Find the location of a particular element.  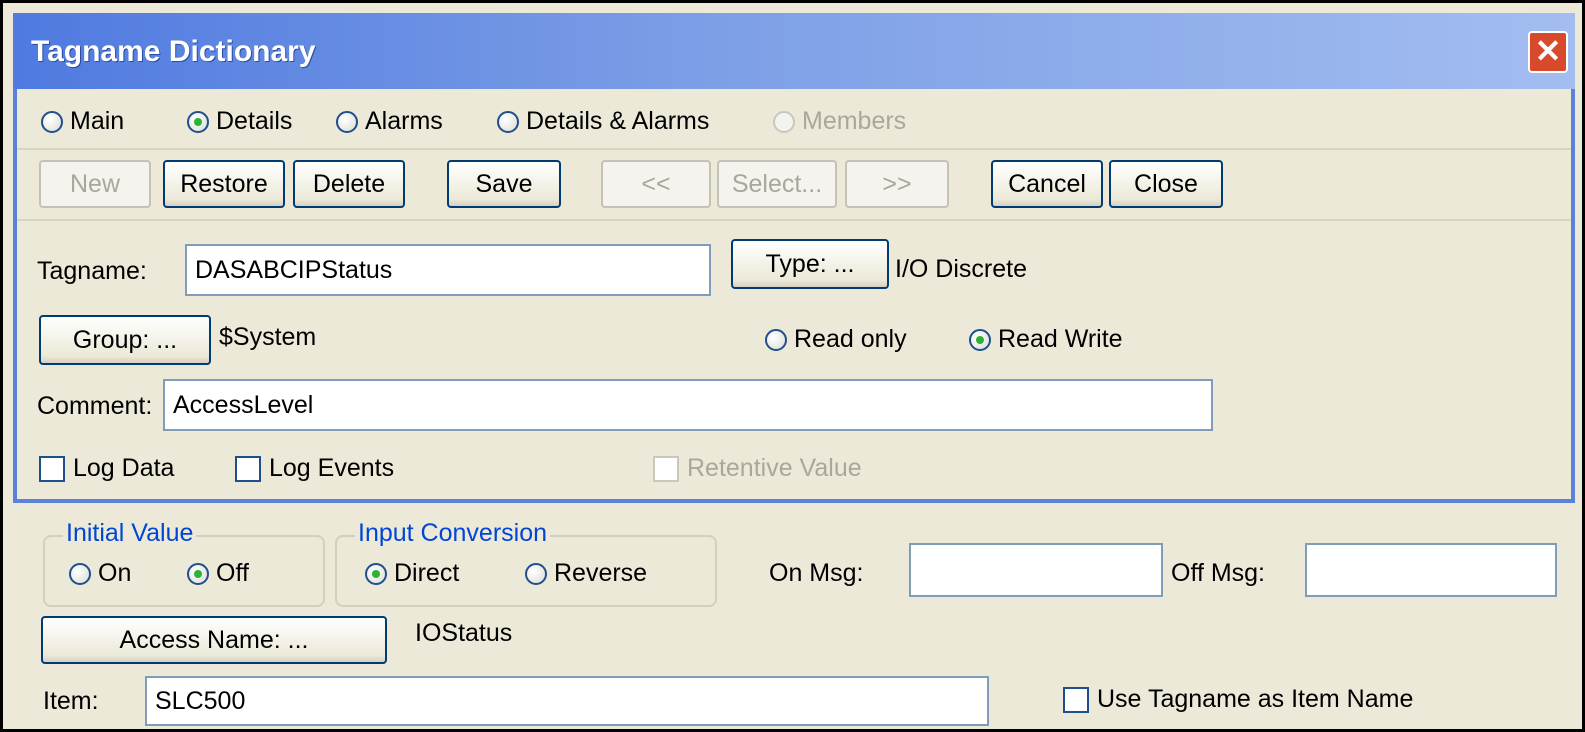

group-value: $System is located at coordinates (268, 337).